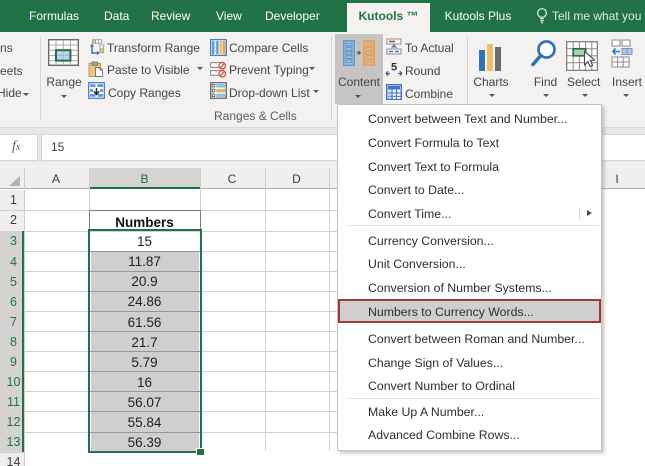  I want to click on svg-text: 5, so click(394, 68).